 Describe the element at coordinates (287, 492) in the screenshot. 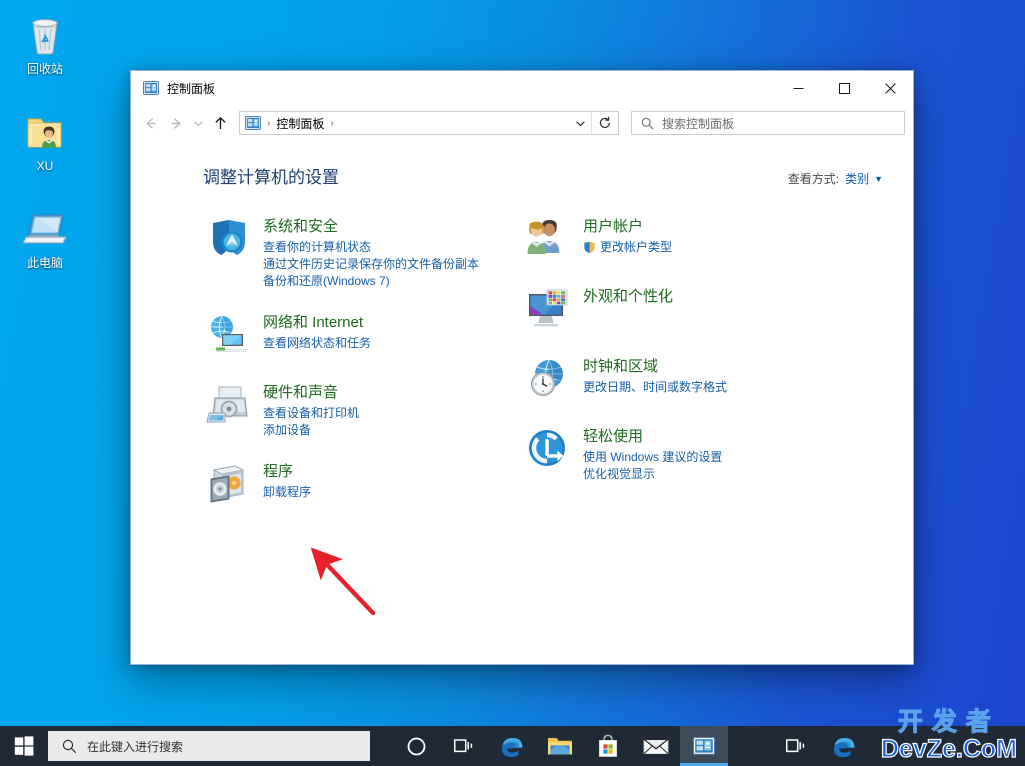

I see `category-link: 卸载程序` at that location.